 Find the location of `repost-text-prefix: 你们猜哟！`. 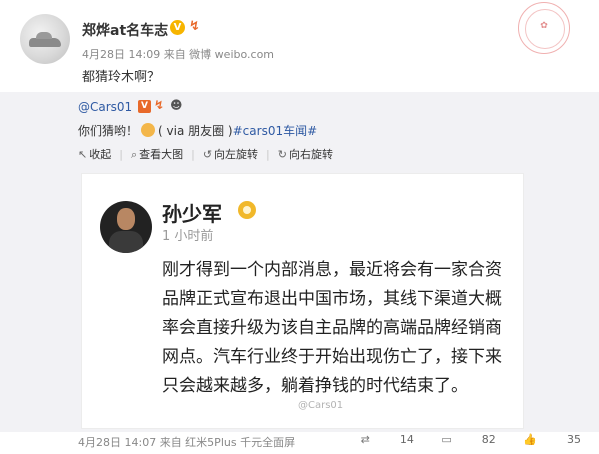

repost-text-prefix: 你们猜哟！ is located at coordinates (108, 131).